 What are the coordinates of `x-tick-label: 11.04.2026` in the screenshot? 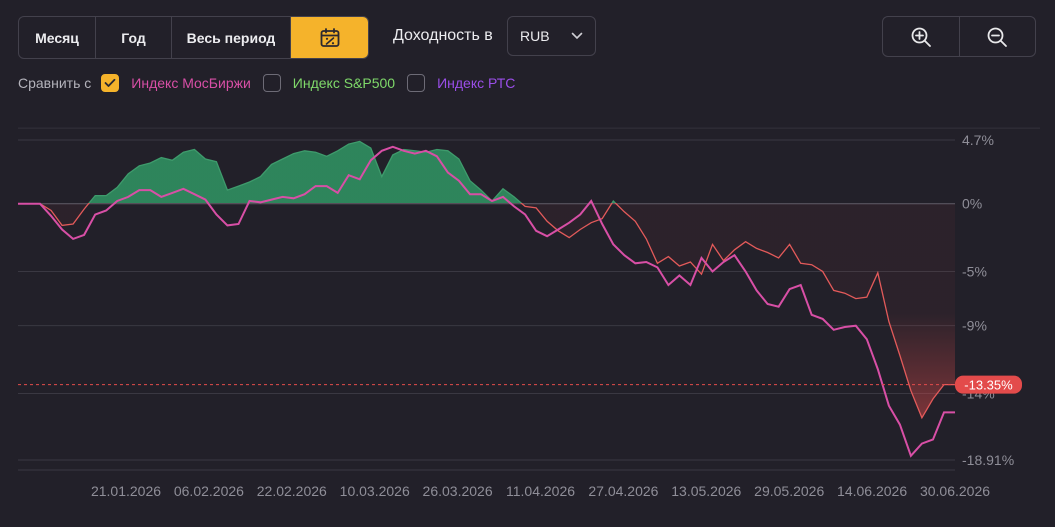 It's located at (540, 491).